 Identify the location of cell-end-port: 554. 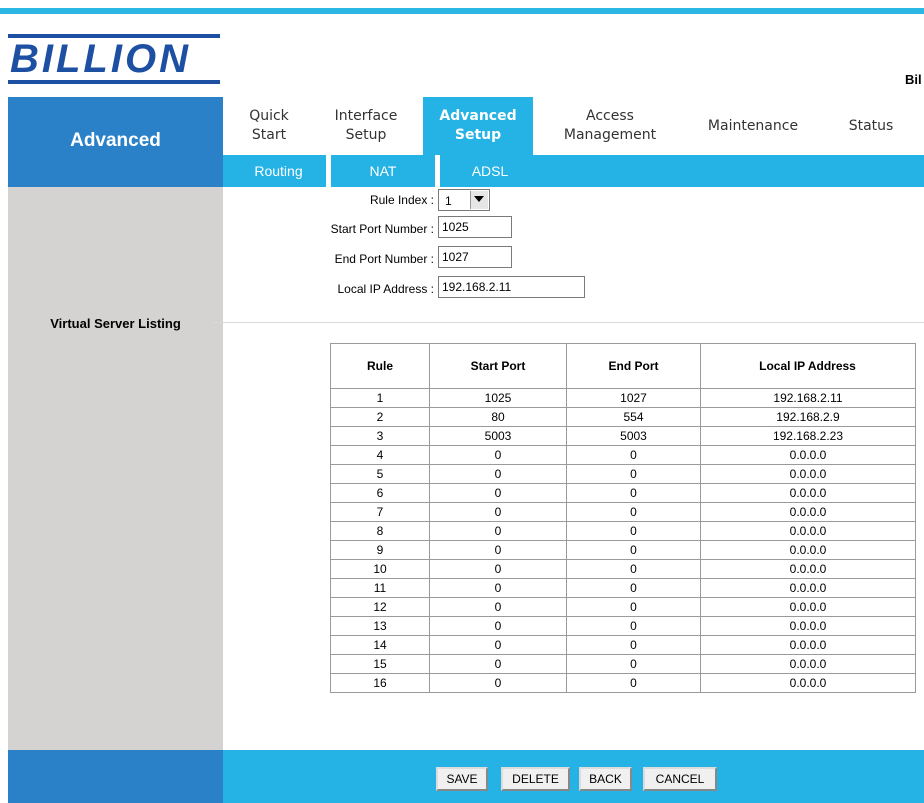
(633, 417).